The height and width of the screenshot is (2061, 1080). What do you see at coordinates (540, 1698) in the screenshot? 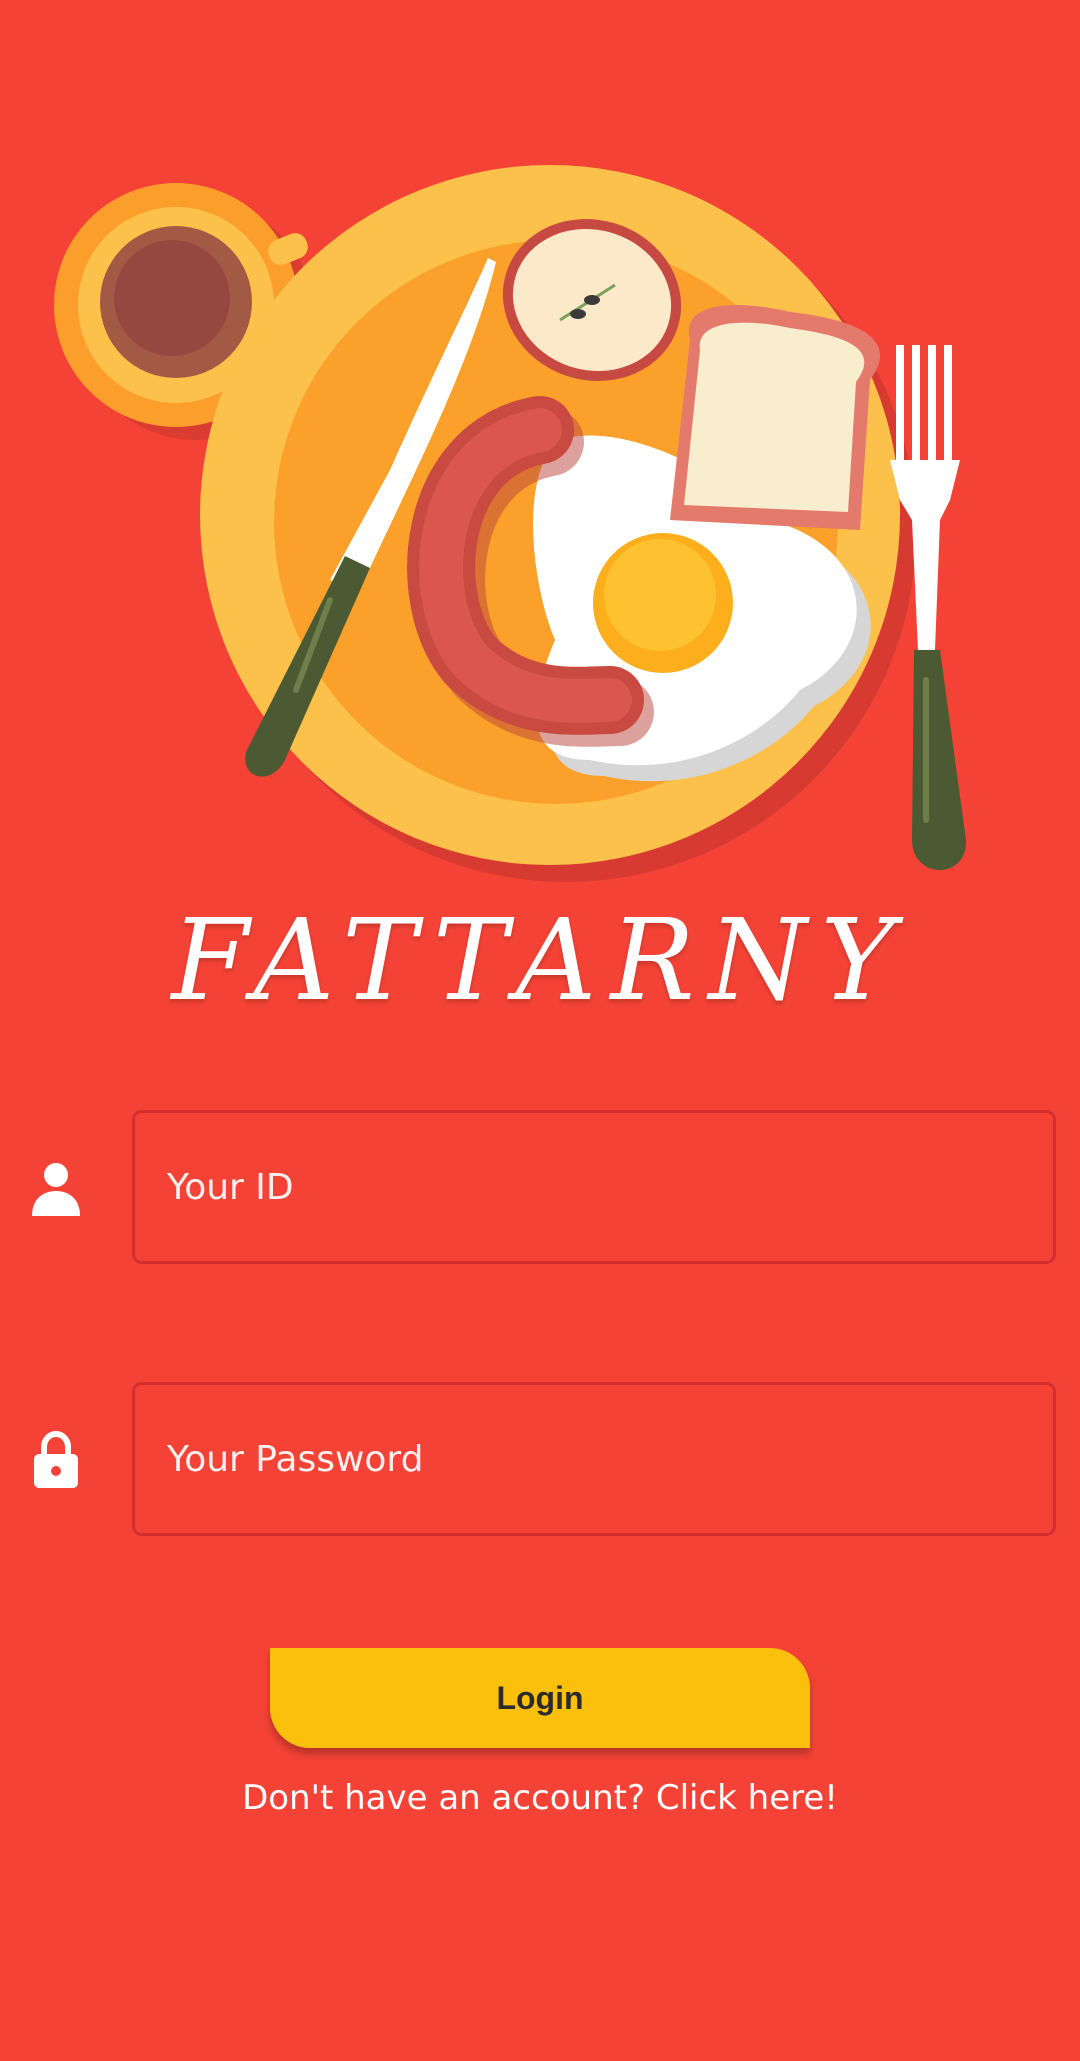
I see `login-button: Login` at bounding box center [540, 1698].